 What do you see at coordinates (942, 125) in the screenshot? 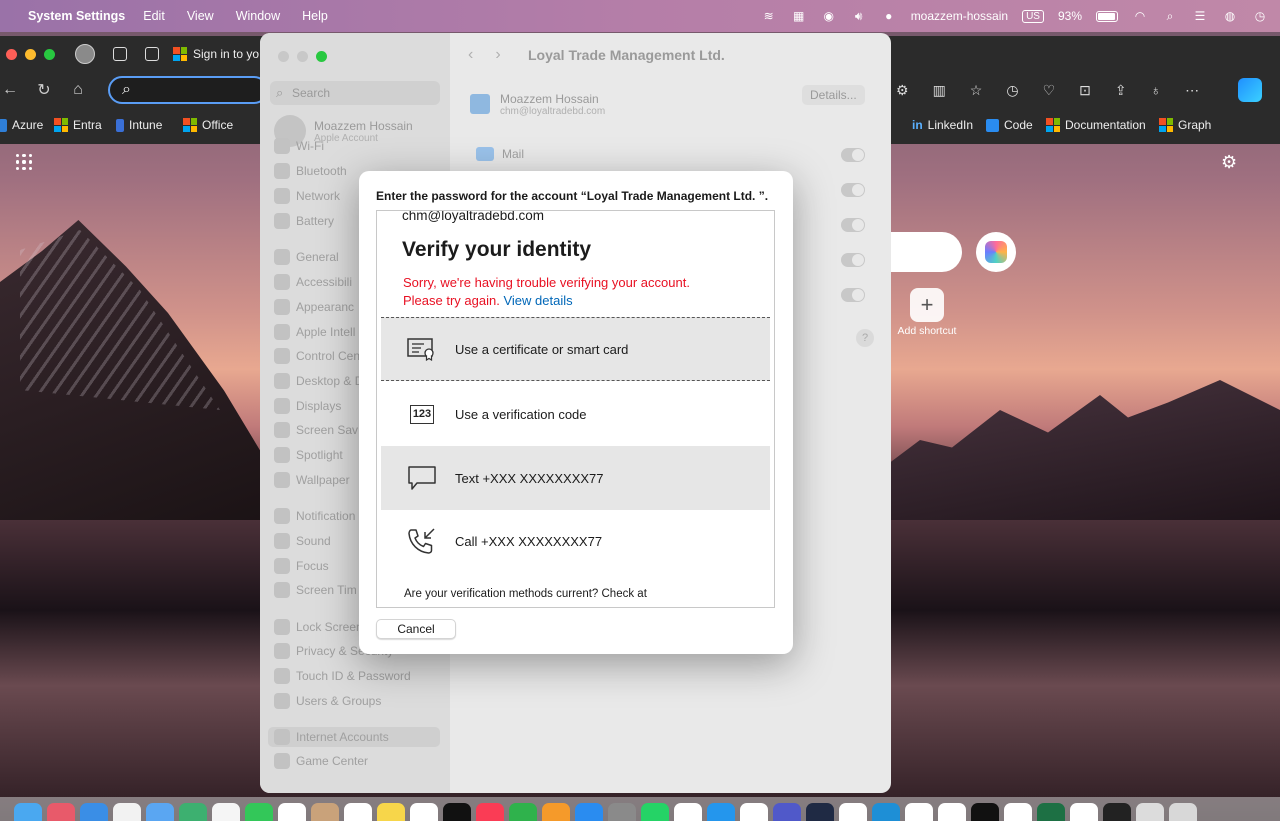
I see `bookmark-linkedin: in LinkedIn` at bounding box center [942, 125].